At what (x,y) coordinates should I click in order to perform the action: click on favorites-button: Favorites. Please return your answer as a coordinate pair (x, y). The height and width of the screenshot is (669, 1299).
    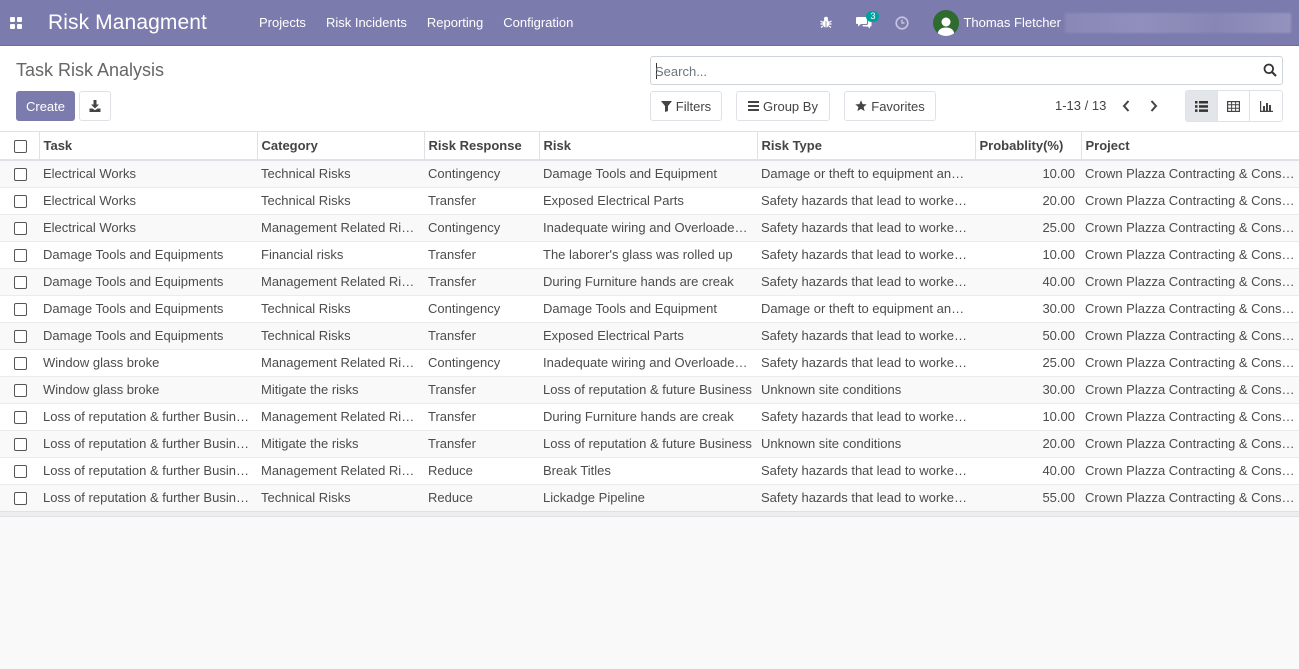
    Looking at the image, I should click on (890, 106).